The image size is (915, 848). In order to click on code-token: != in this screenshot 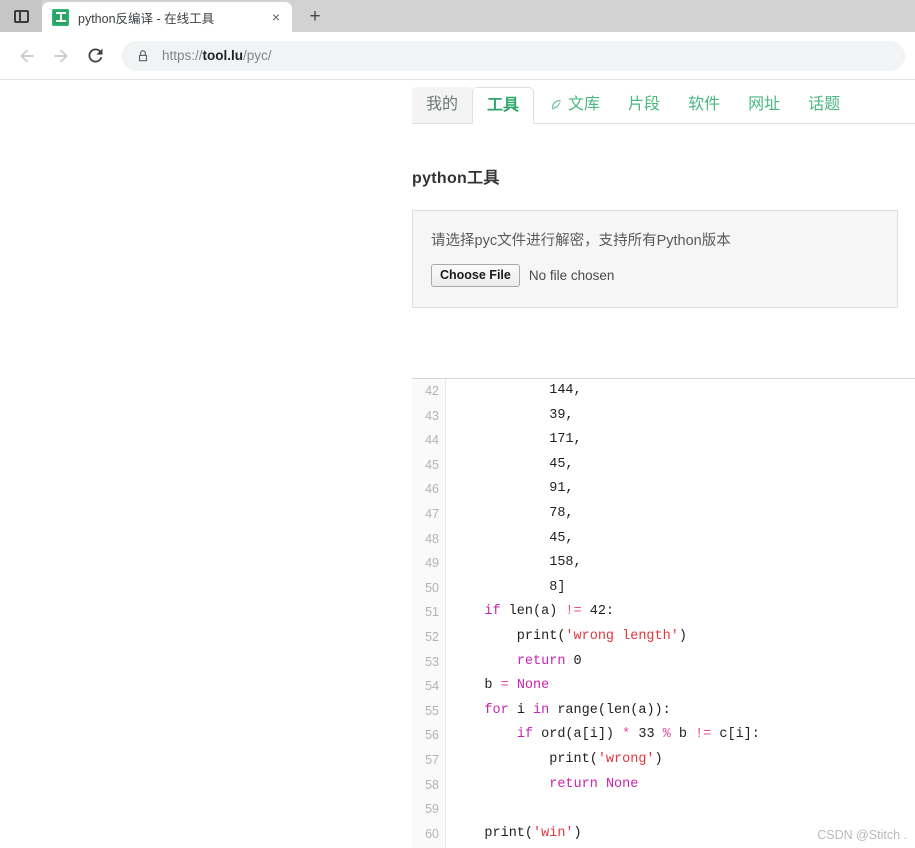, I will do `click(703, 735)`.